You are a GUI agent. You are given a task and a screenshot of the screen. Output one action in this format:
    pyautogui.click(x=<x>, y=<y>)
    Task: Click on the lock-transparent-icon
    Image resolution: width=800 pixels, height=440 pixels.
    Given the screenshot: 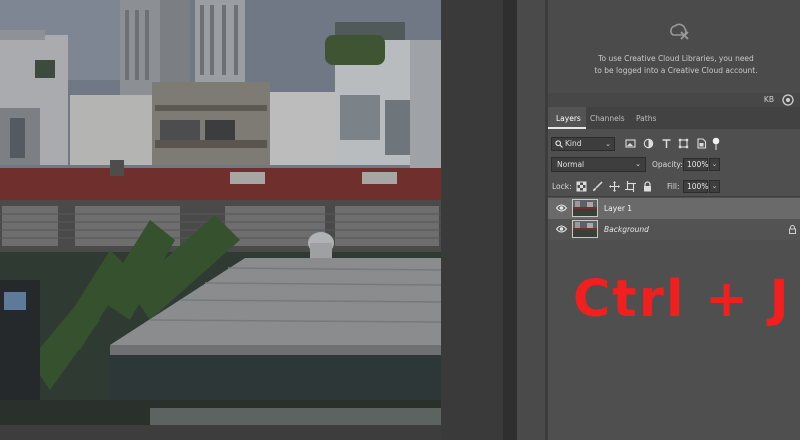 What is the action you would take?
    pyautogui.click(x=581, y=186)
    